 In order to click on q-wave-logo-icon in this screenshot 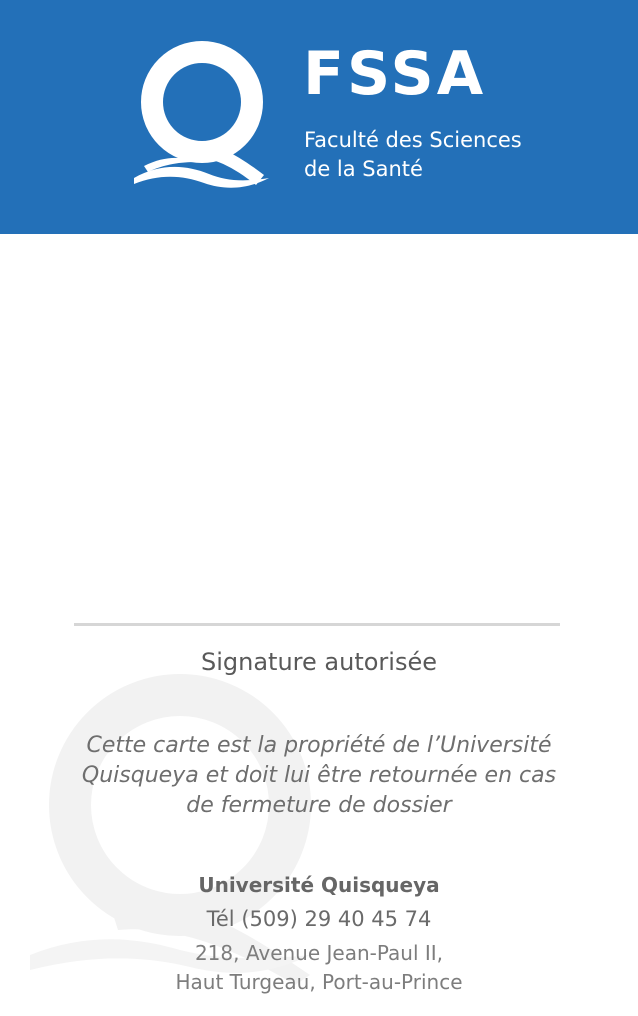, I will do `click(201, 114)`.